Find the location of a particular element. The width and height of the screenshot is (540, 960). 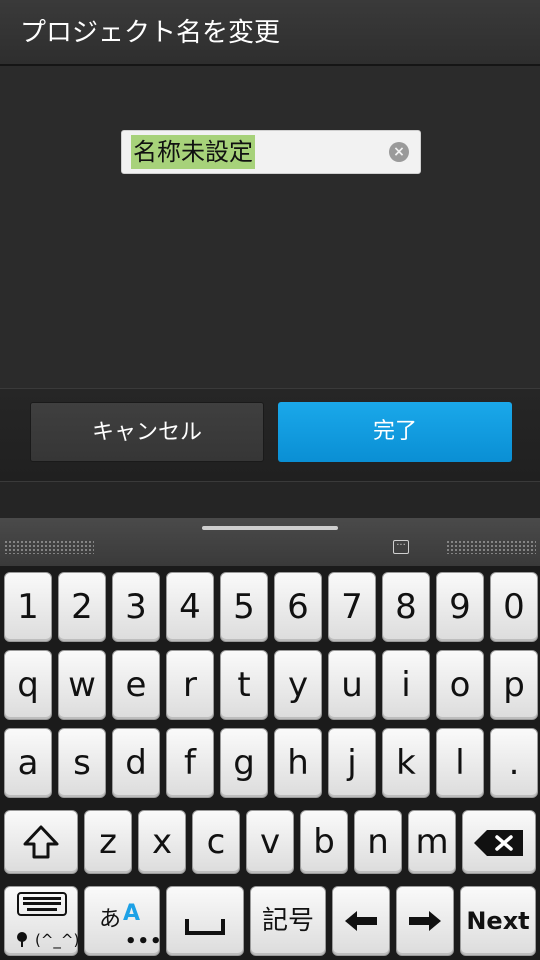

key-c: c is located at coordinates (216, 842).